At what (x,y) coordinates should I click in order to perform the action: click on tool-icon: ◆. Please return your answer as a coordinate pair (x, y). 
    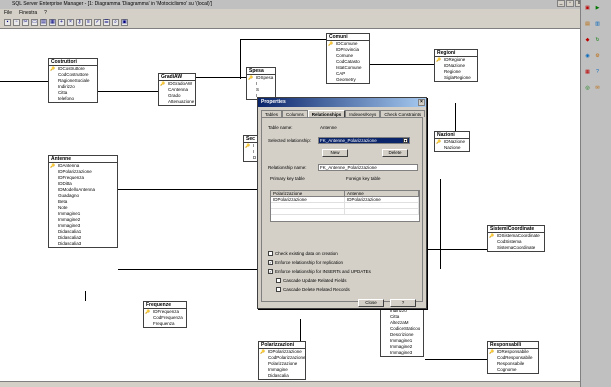
    Looking at the image, I should click on (587, 40).